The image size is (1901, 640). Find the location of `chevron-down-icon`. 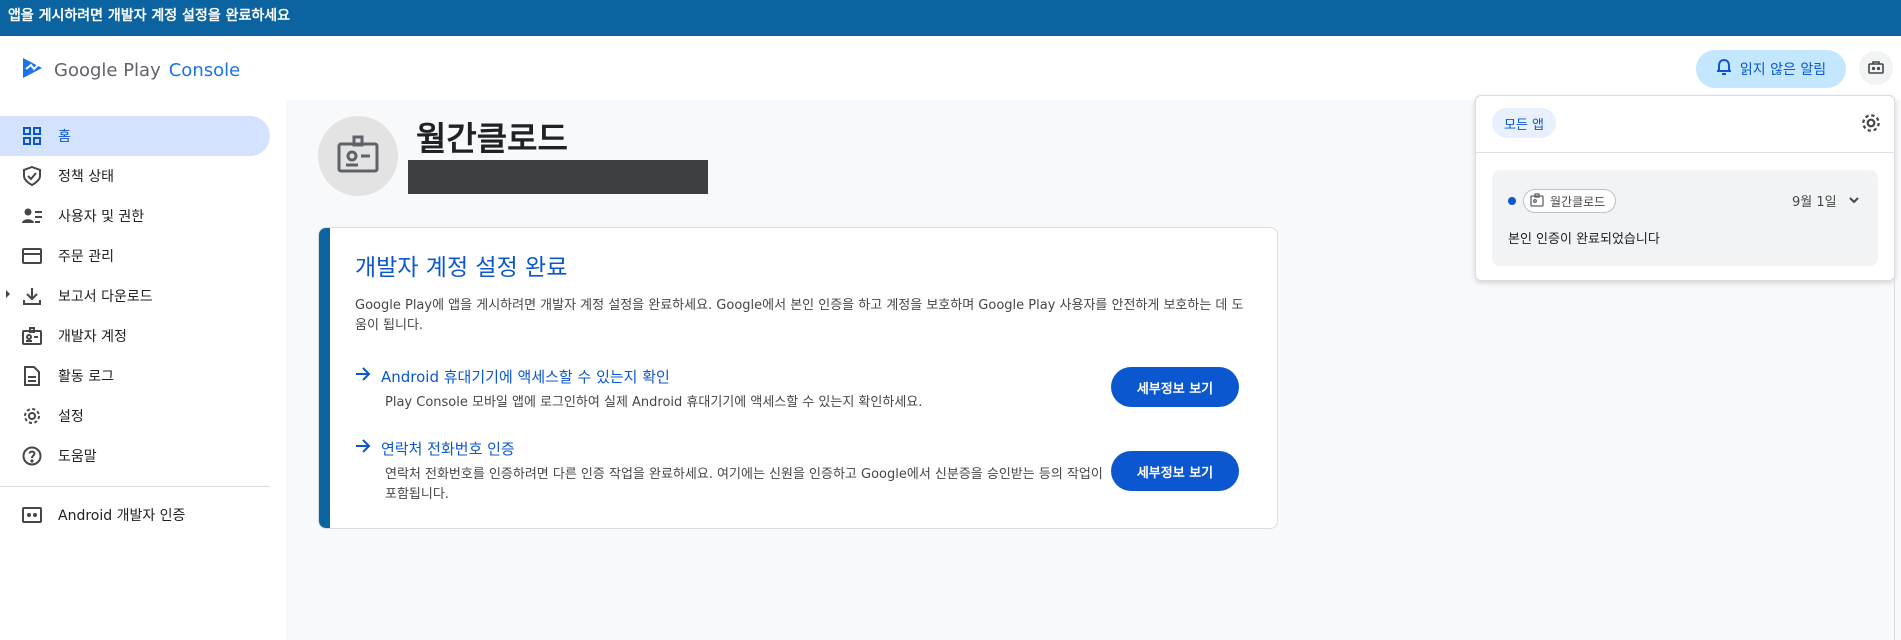

chevron-down-icon is located at coordinates (1854, 200).